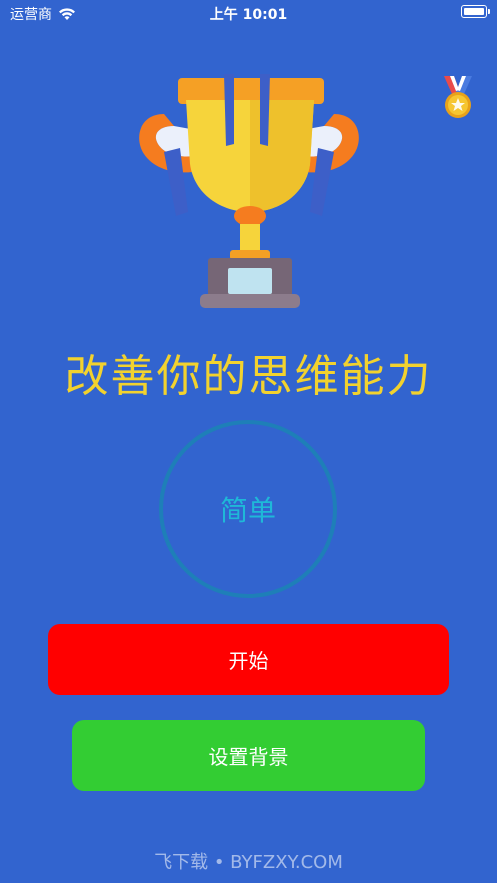 This screenshot has width=497, height=883. I want to click on start-button: 开始, so click(248, 659).